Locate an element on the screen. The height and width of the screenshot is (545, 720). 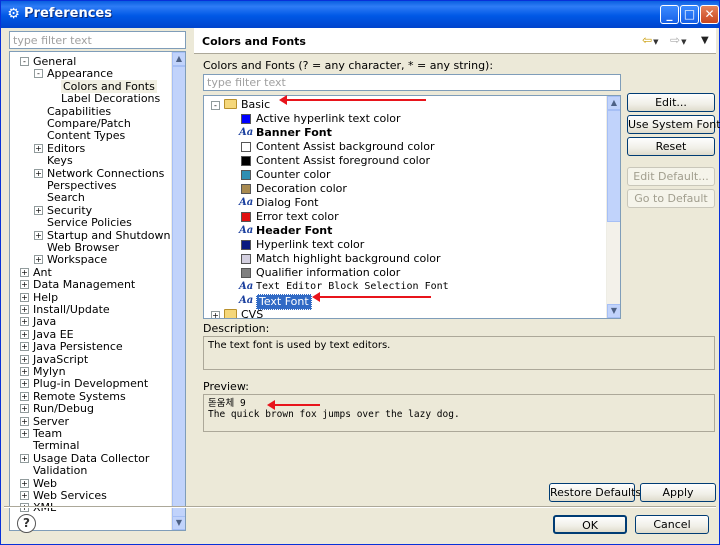
tree-item: Workspace is located at coordinates (77, 259).